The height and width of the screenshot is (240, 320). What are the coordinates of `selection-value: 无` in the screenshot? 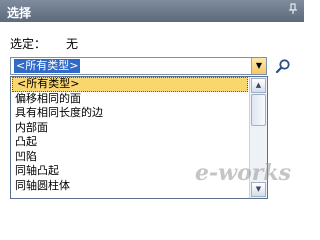 It's located at (72, 44).